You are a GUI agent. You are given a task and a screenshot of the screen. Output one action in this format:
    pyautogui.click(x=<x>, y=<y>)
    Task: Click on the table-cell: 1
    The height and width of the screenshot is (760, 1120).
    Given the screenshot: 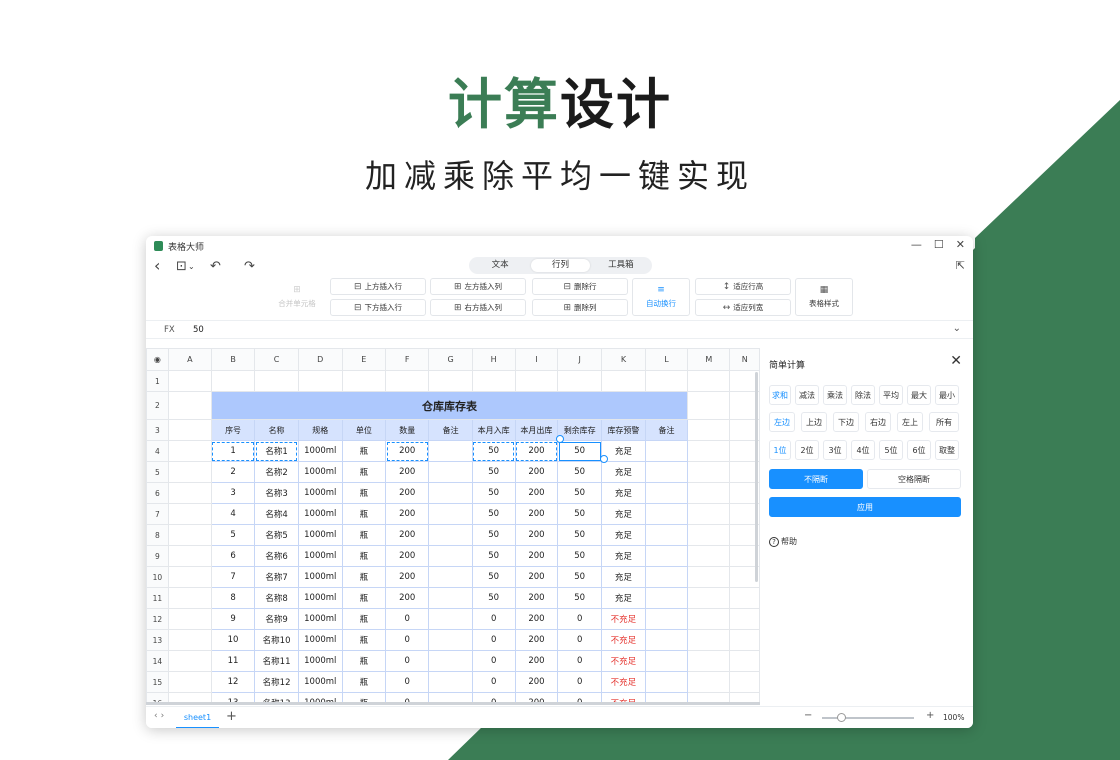 What is the action you would take?
    pyautogui.click(x=233, y=451)
    